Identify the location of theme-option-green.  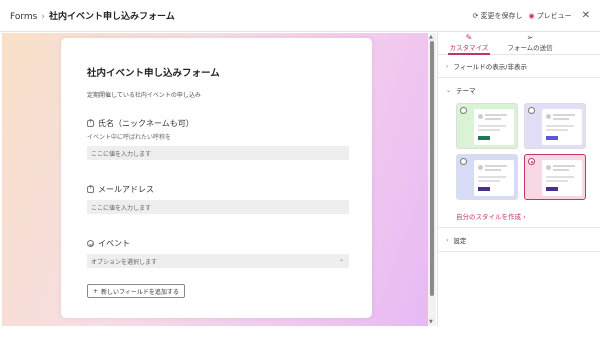
(487, 126).